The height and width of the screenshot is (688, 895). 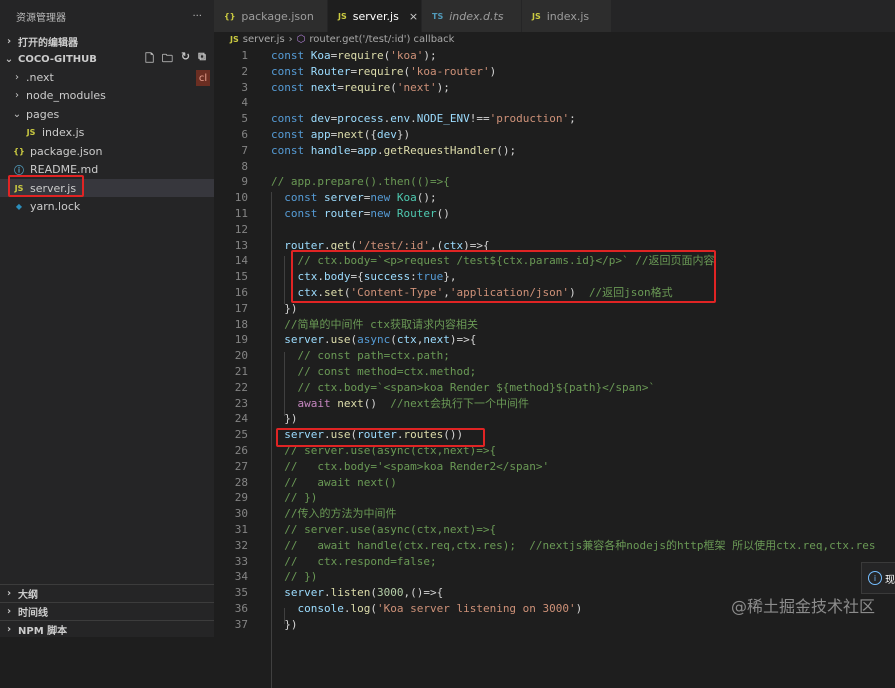 What do you see at coordinates (107, 151) in the screenshot?
I see `tree-item: {} package.json` at bounding box center [107, 151].